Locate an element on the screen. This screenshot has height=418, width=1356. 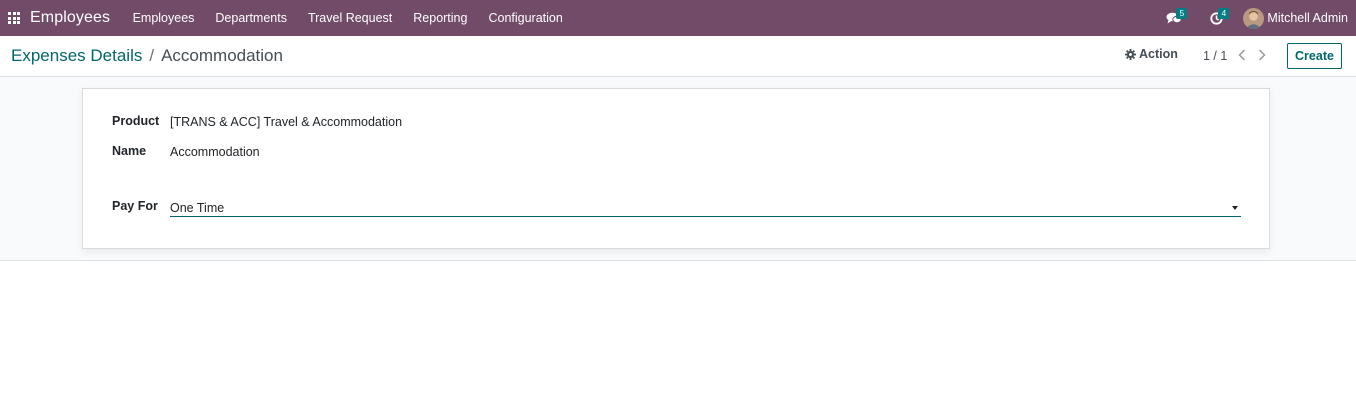
gear-icon is located at coordinates (1130, 54).